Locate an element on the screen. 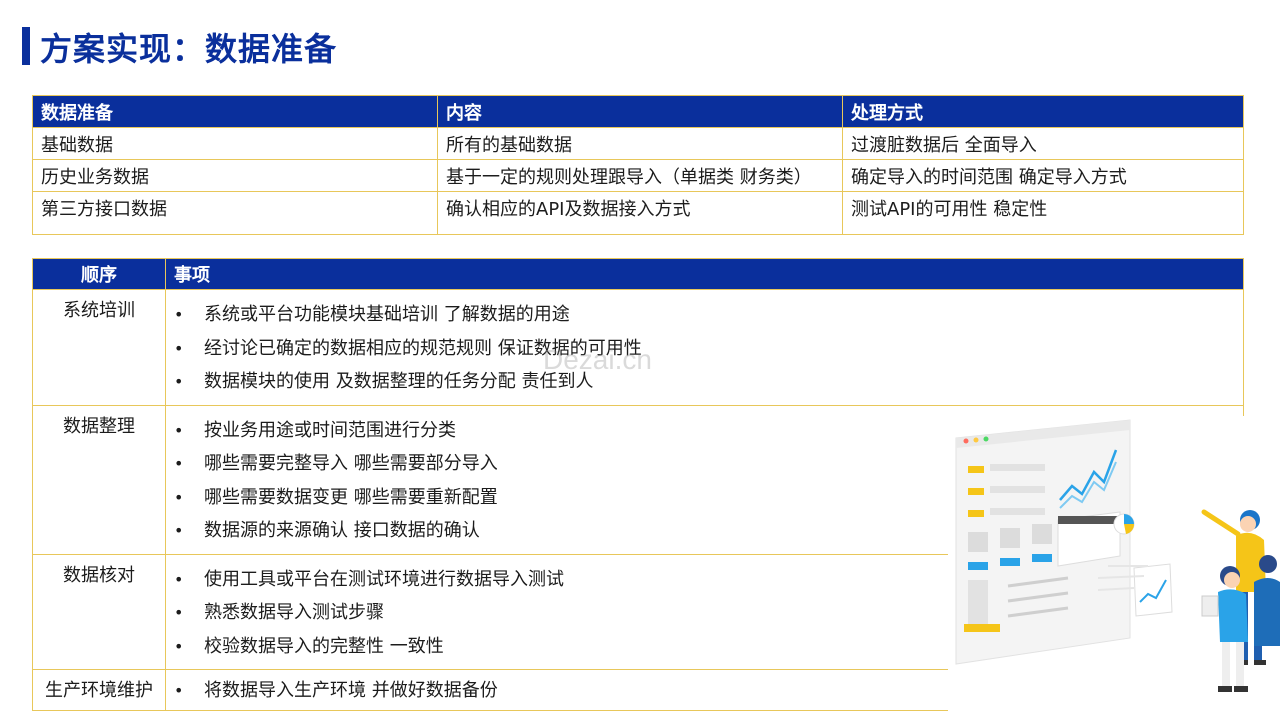  table-cell: 确定导入的时间范围 确定导入方式 is located at coordinates (1043, 175).